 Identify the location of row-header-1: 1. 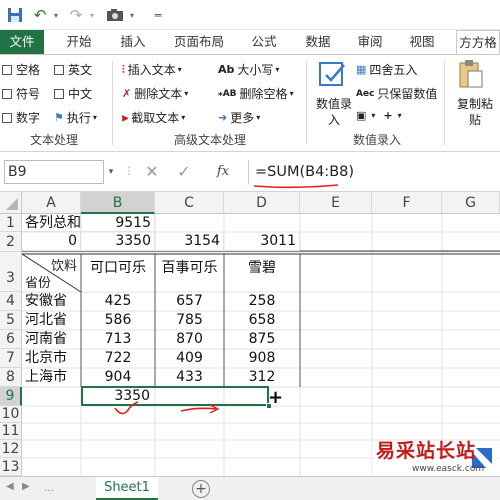
(11, 223).